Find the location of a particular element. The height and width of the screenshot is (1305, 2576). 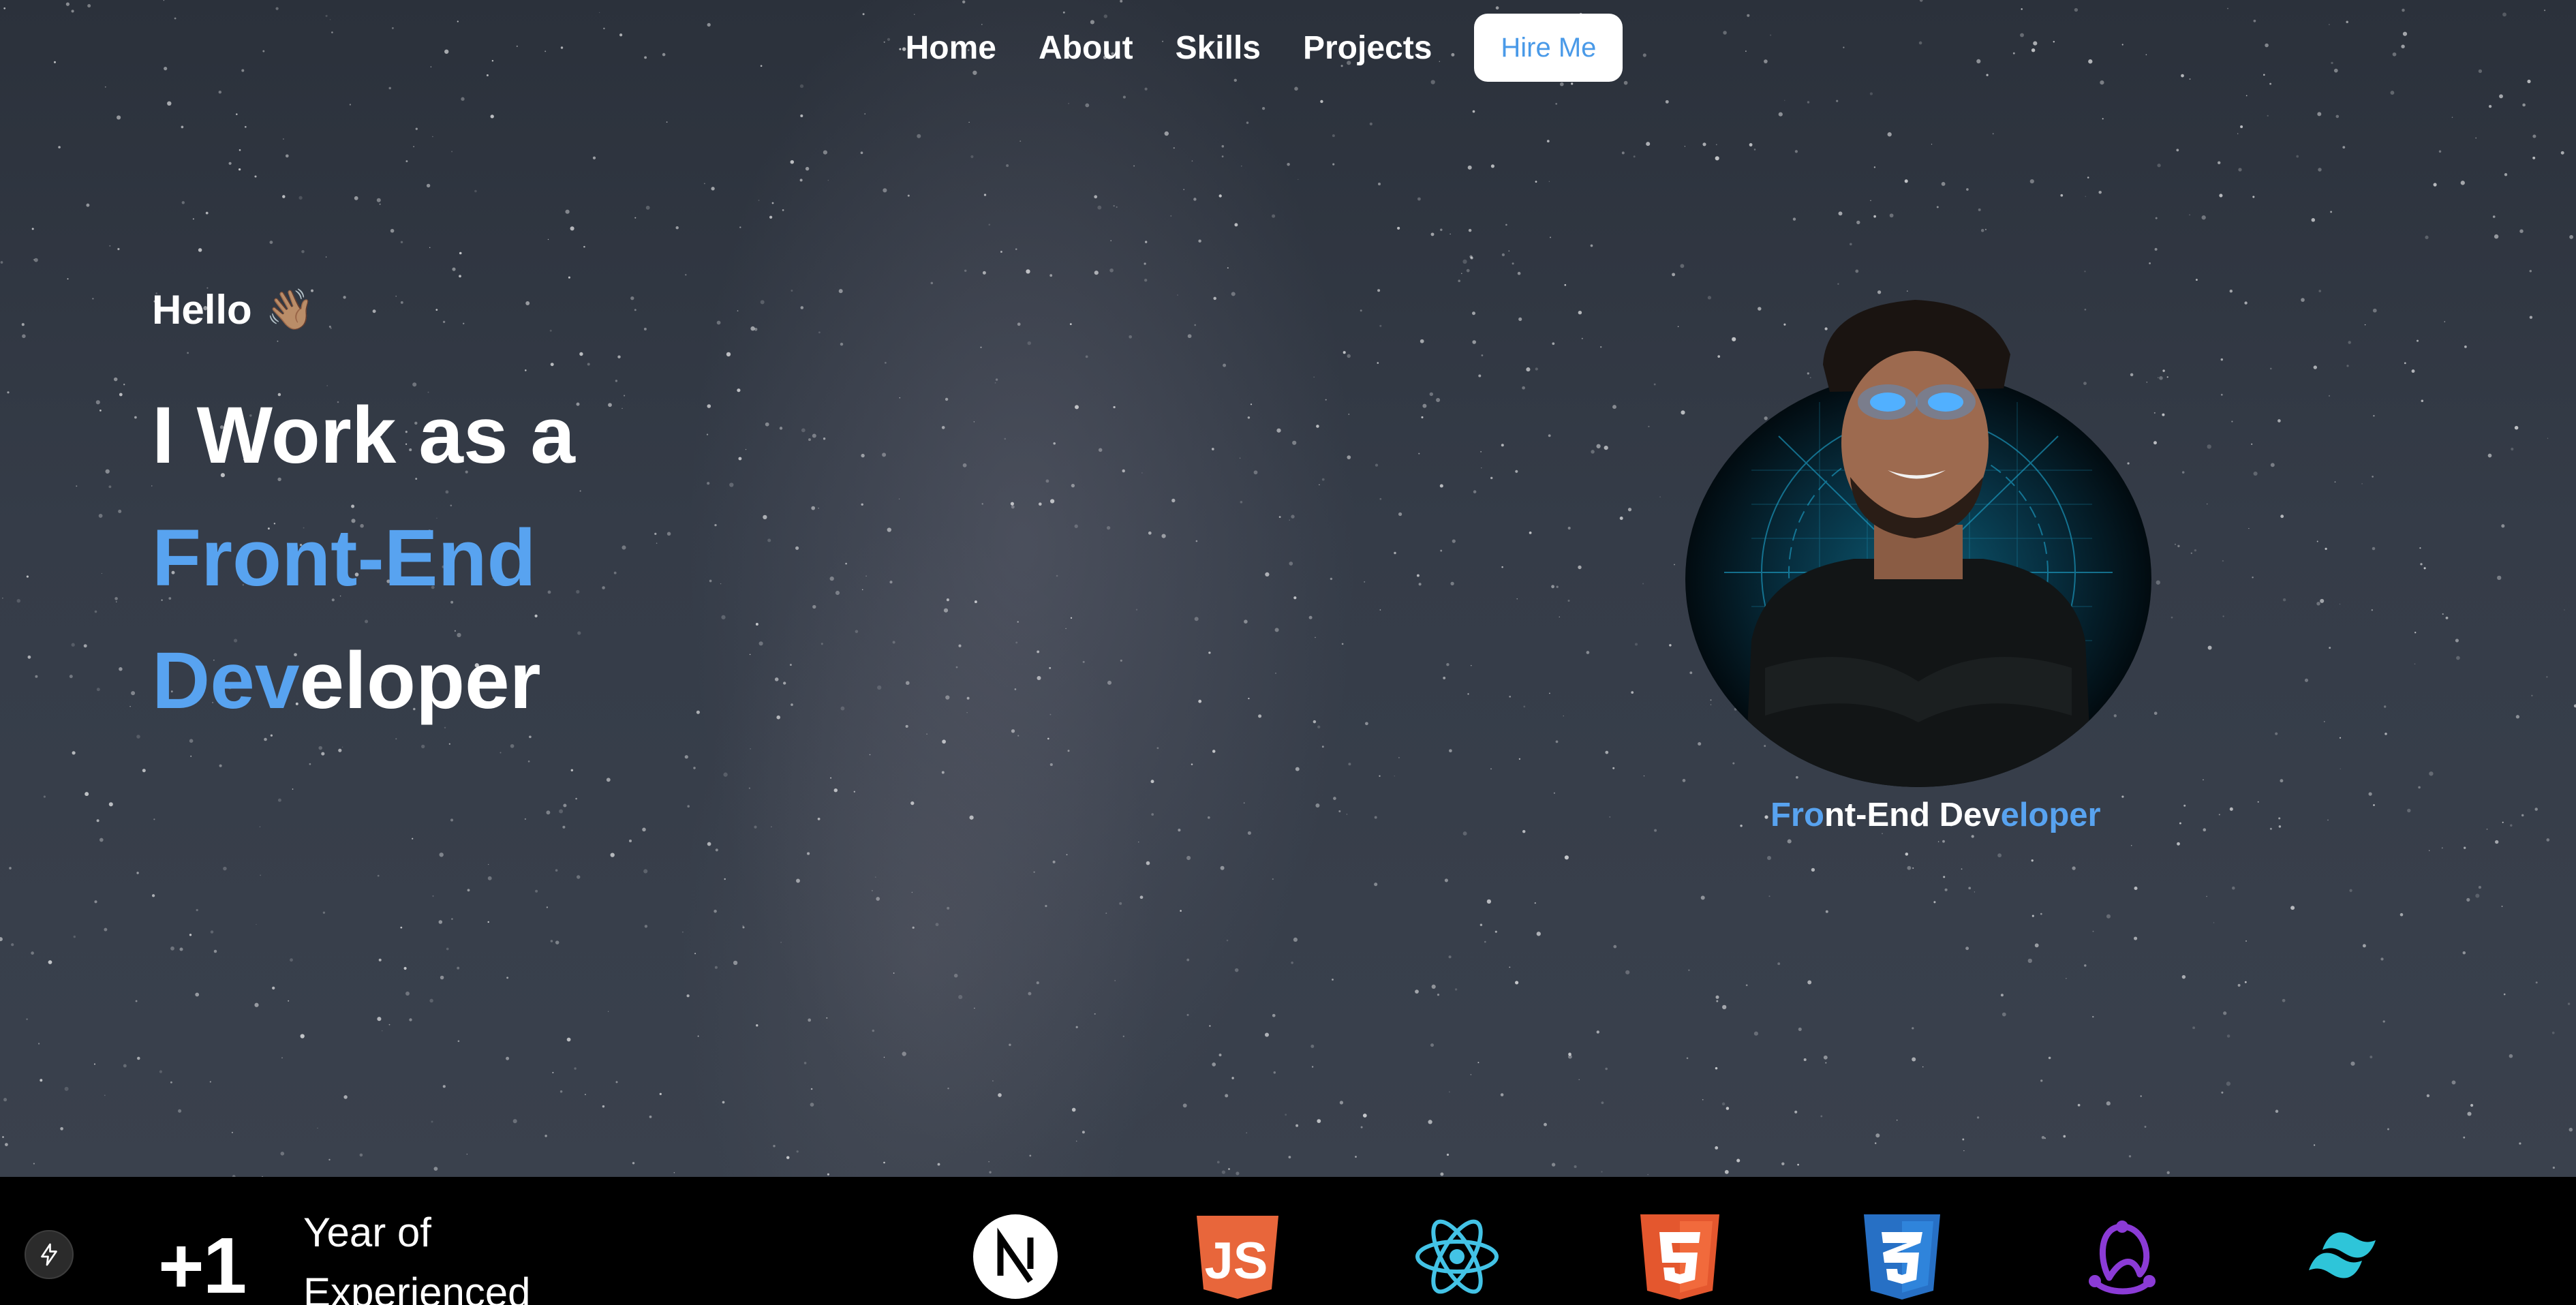

lightning-bolt-icon is located at coordinates (49, 1254).